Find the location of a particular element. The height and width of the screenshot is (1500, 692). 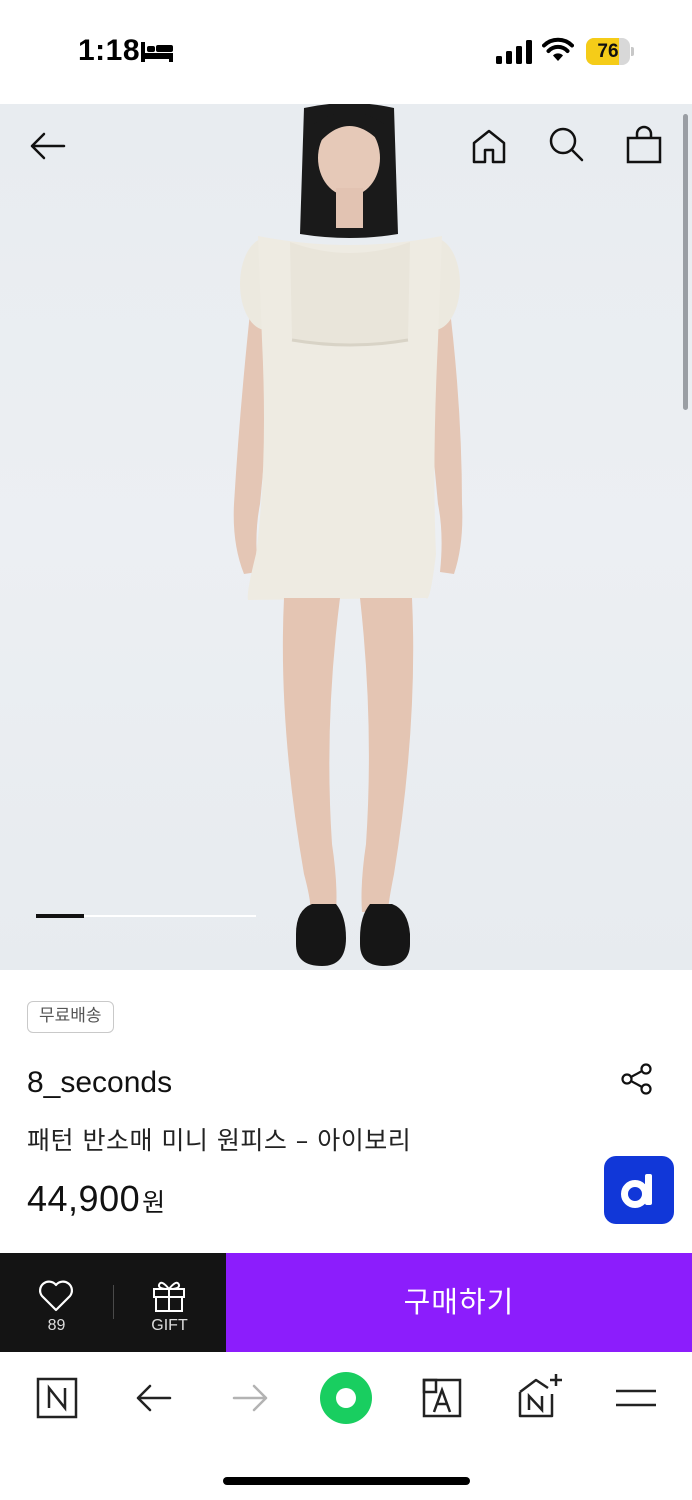

d-floating-button is located at coordinates (639, 1190).